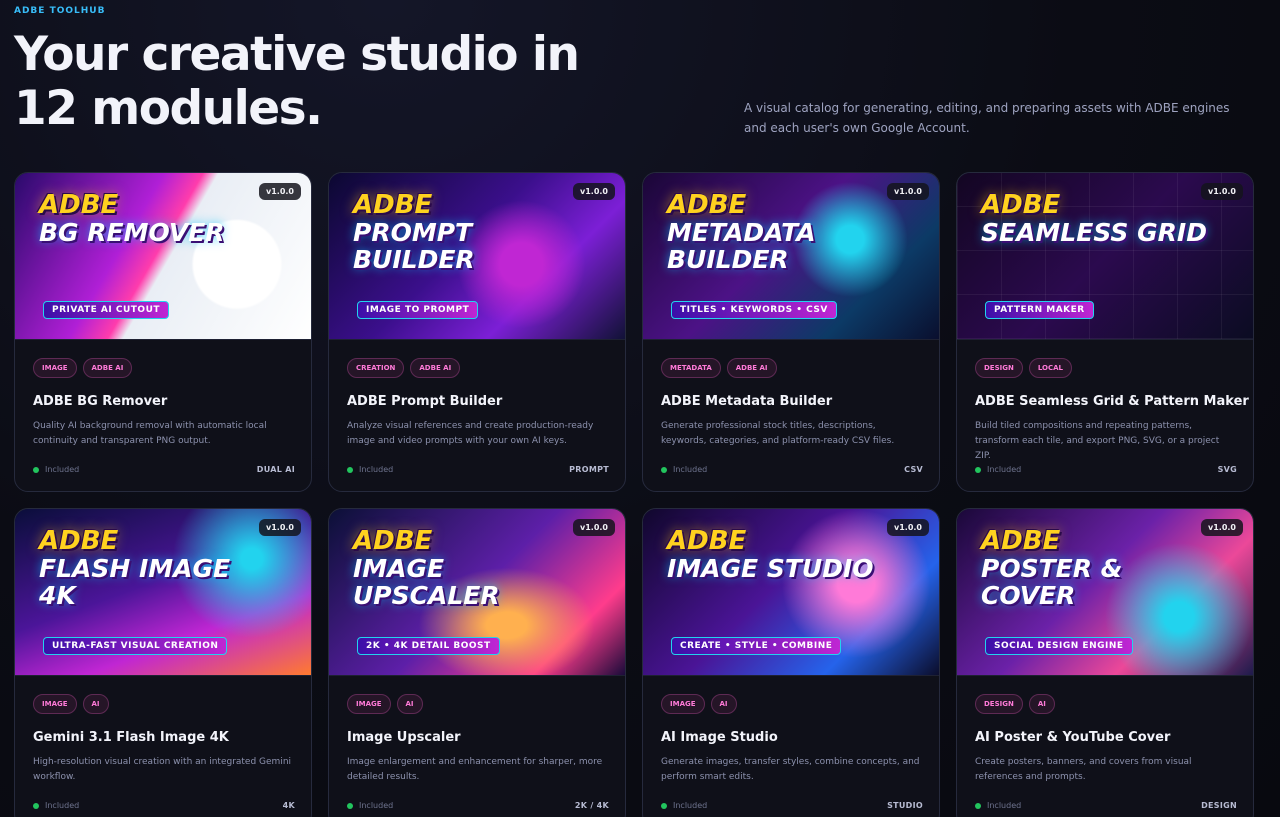 This screenshot has height=817, width=1280. I want to click on module-title: AI Poster & YouTube Cover, so click(1073, 737).